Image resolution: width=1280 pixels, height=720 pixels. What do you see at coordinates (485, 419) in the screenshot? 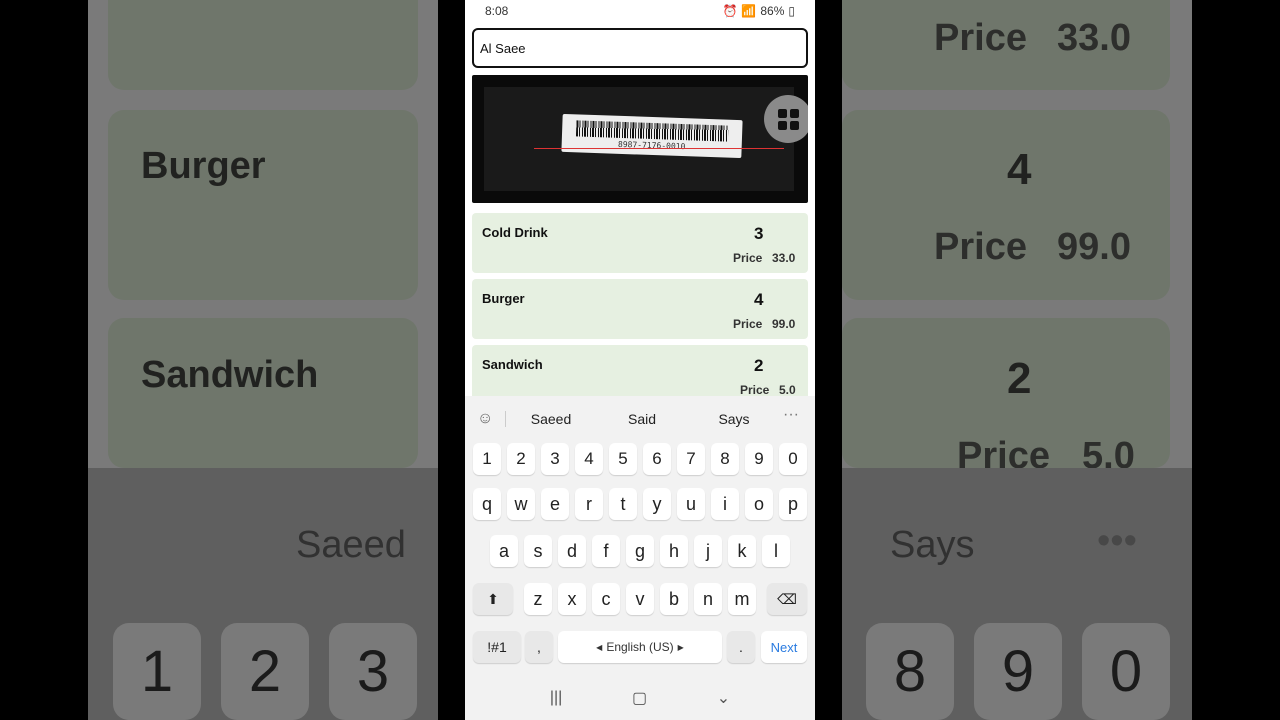
I see `emoji-icon: ☺` at bounding box center [485, 419].